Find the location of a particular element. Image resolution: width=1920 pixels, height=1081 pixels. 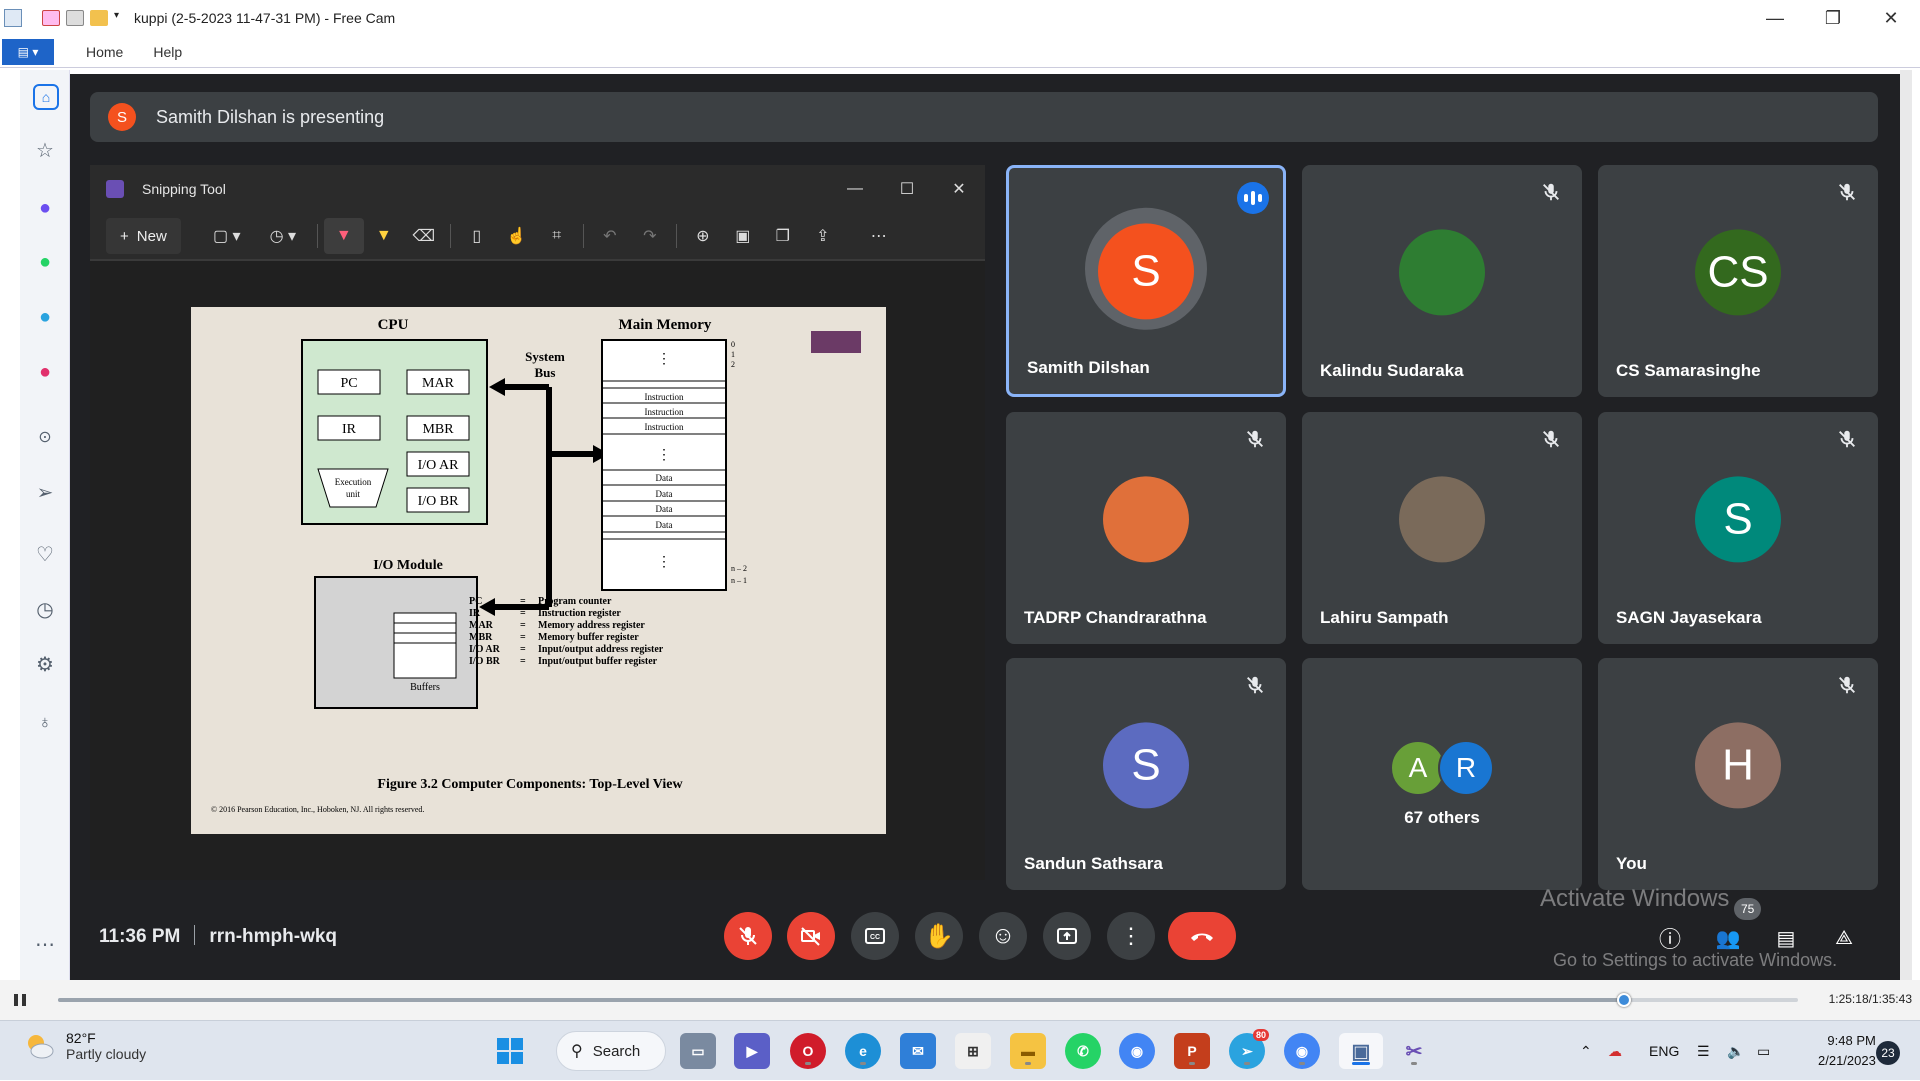

chat-icon: ▤ is located at coordinates (1786, 938).